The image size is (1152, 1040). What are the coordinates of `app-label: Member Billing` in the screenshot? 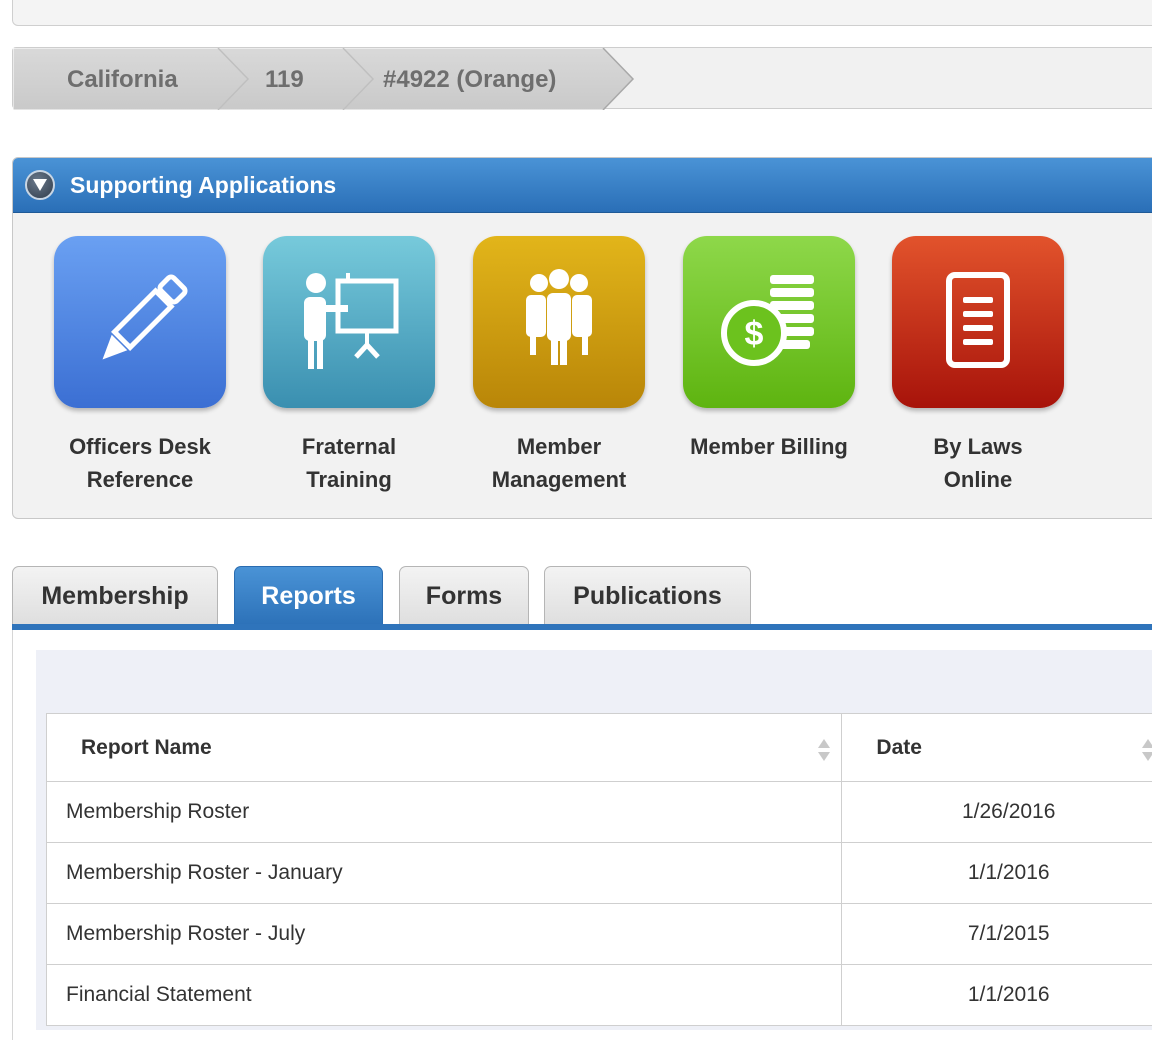 It's located at (769, 446).